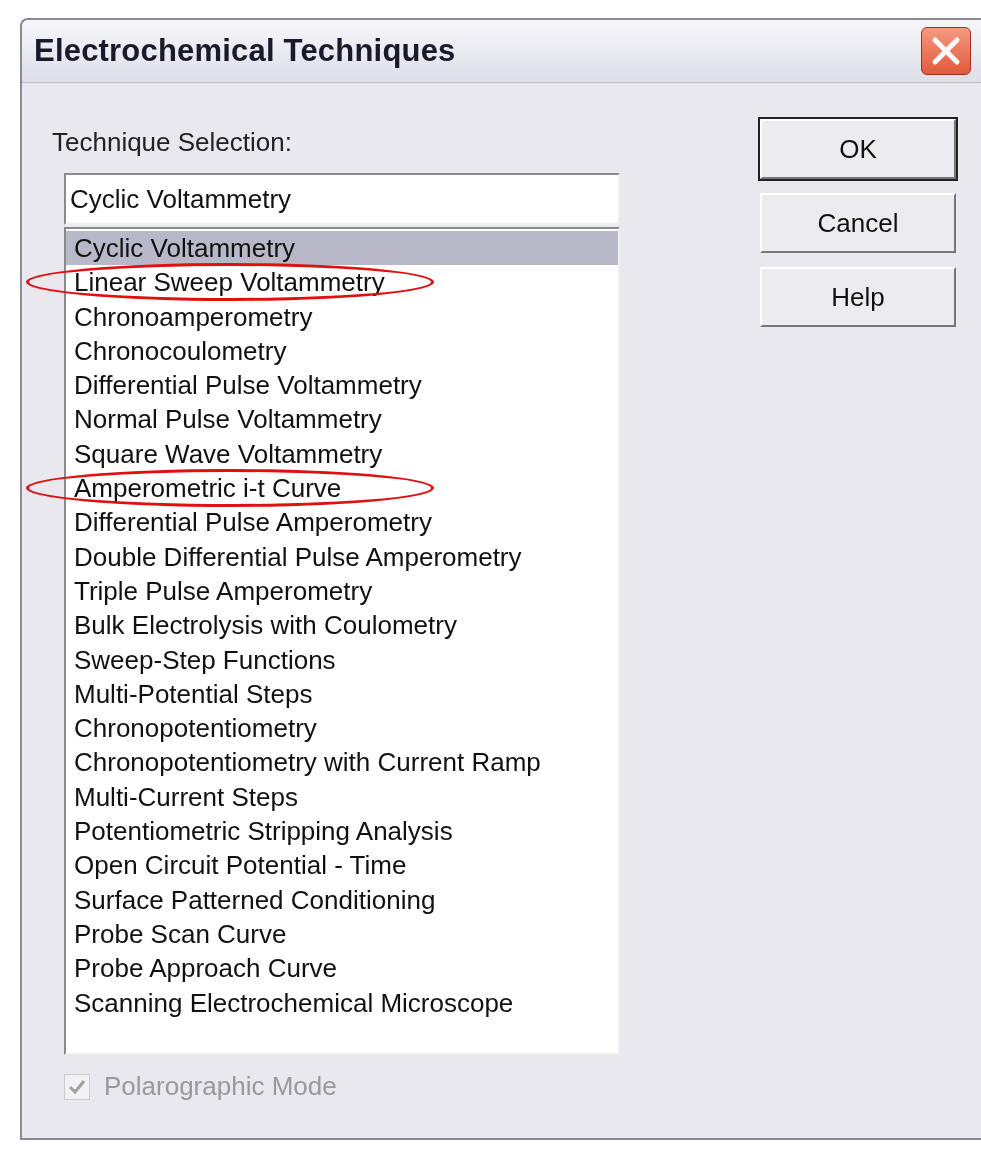 This screenshot has height=1149, width=981. Describe the element at coordinates (858, 149) in the screenshot. I see `dialog-button: OK` at that location.